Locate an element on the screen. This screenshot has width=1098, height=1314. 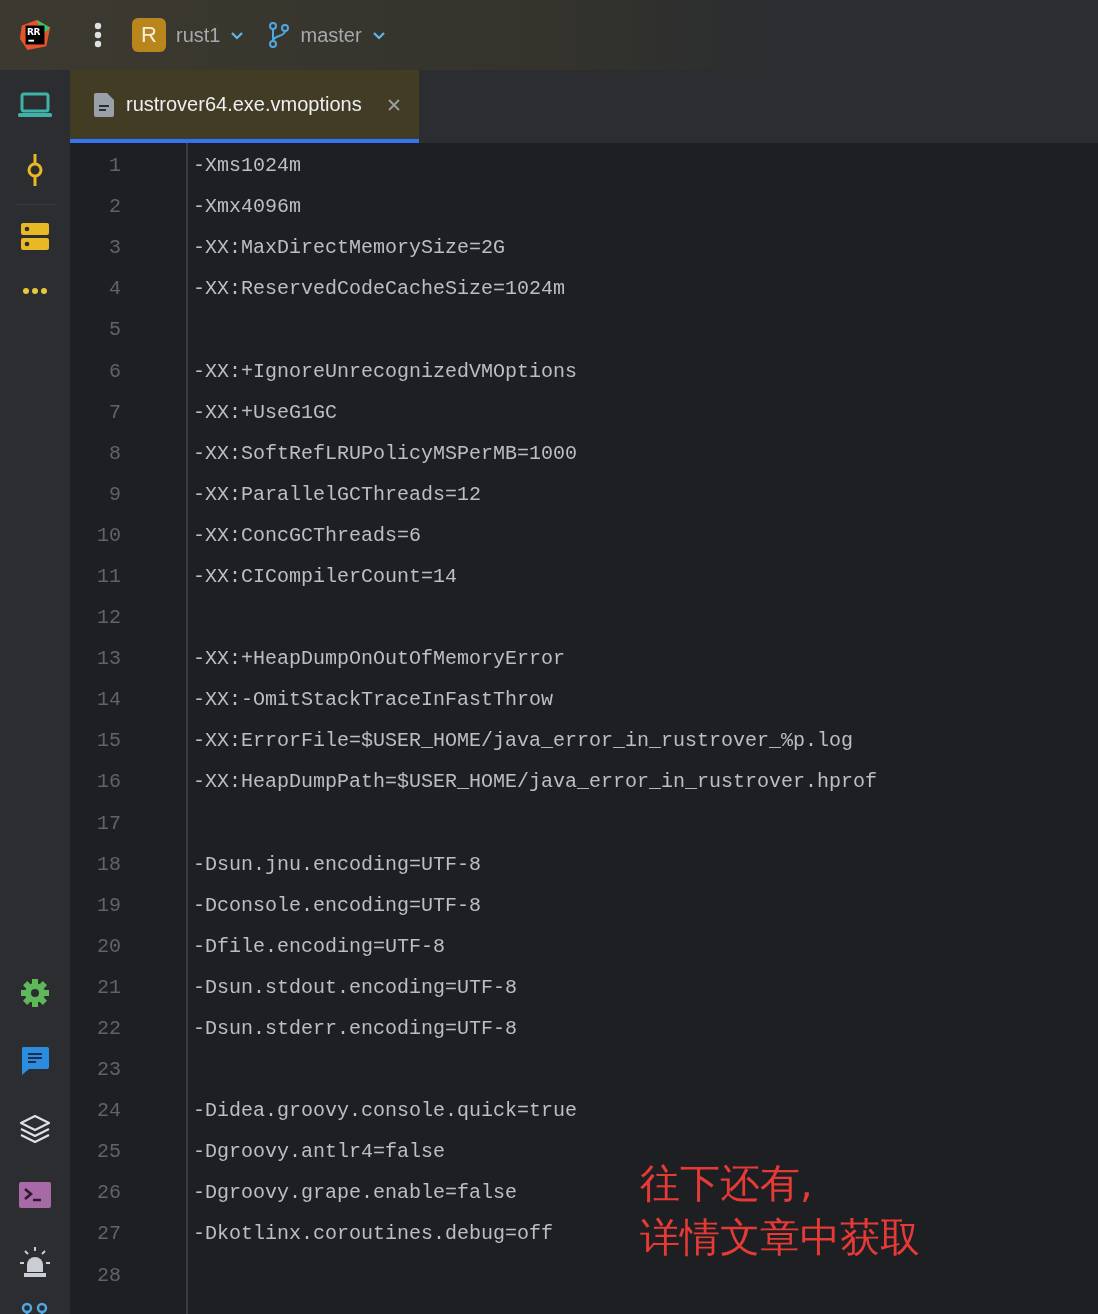
line-number: 21 is located at coordinates (108, 987).